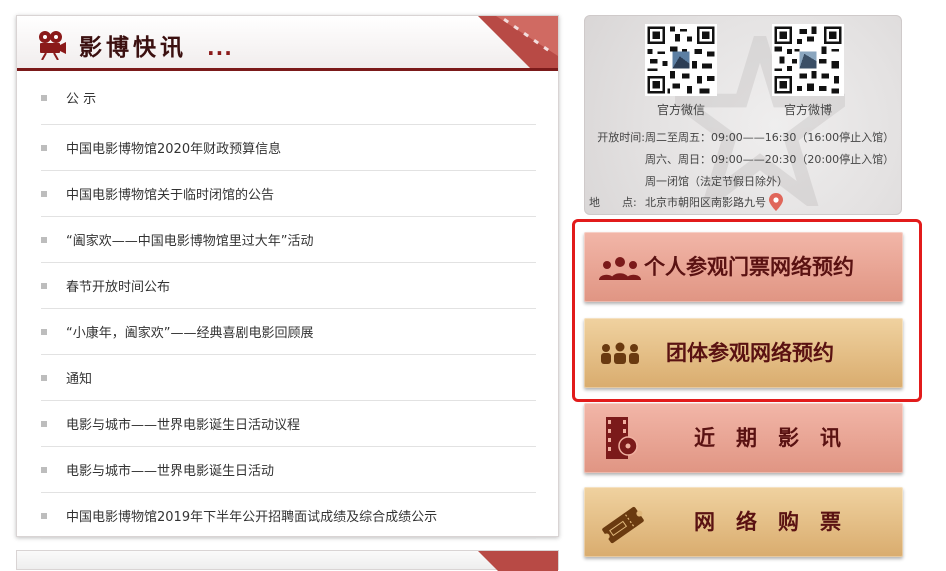  What do you see at coordinates (750, 352) in the screenshot?
I see `group-reservation-label: 团体参观网络预约` at bounding box center [750, 352].